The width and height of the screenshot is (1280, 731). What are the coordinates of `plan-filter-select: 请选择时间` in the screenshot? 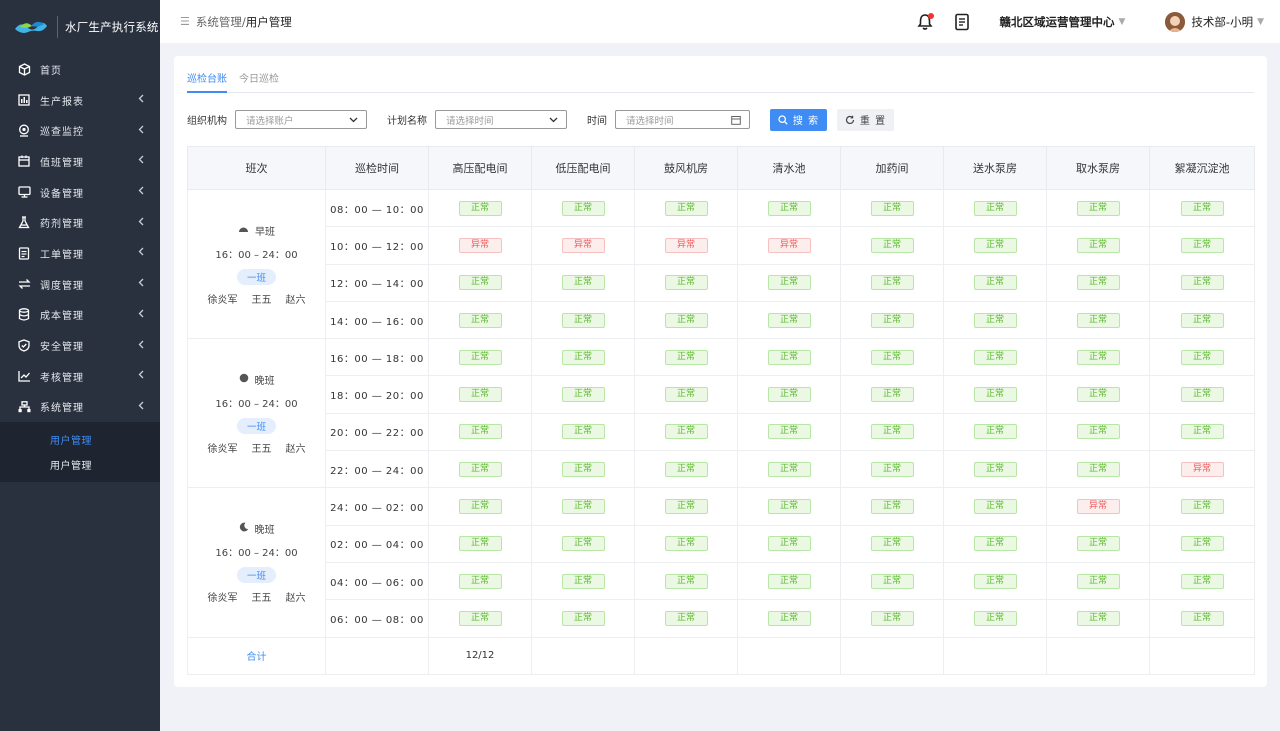 It's located at (501, 119).